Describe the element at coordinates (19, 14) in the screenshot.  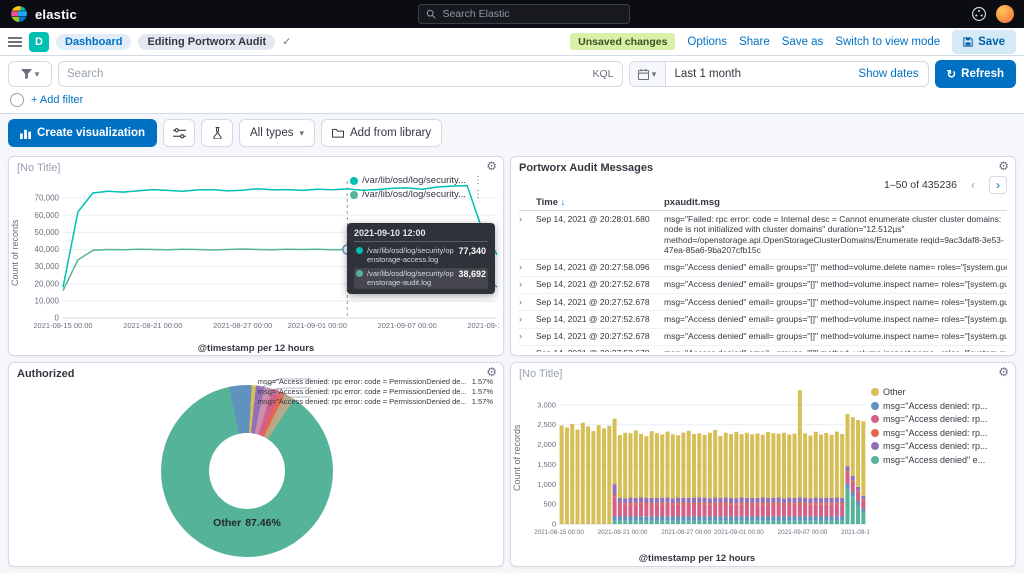
I see `elastic-logo` at that location.